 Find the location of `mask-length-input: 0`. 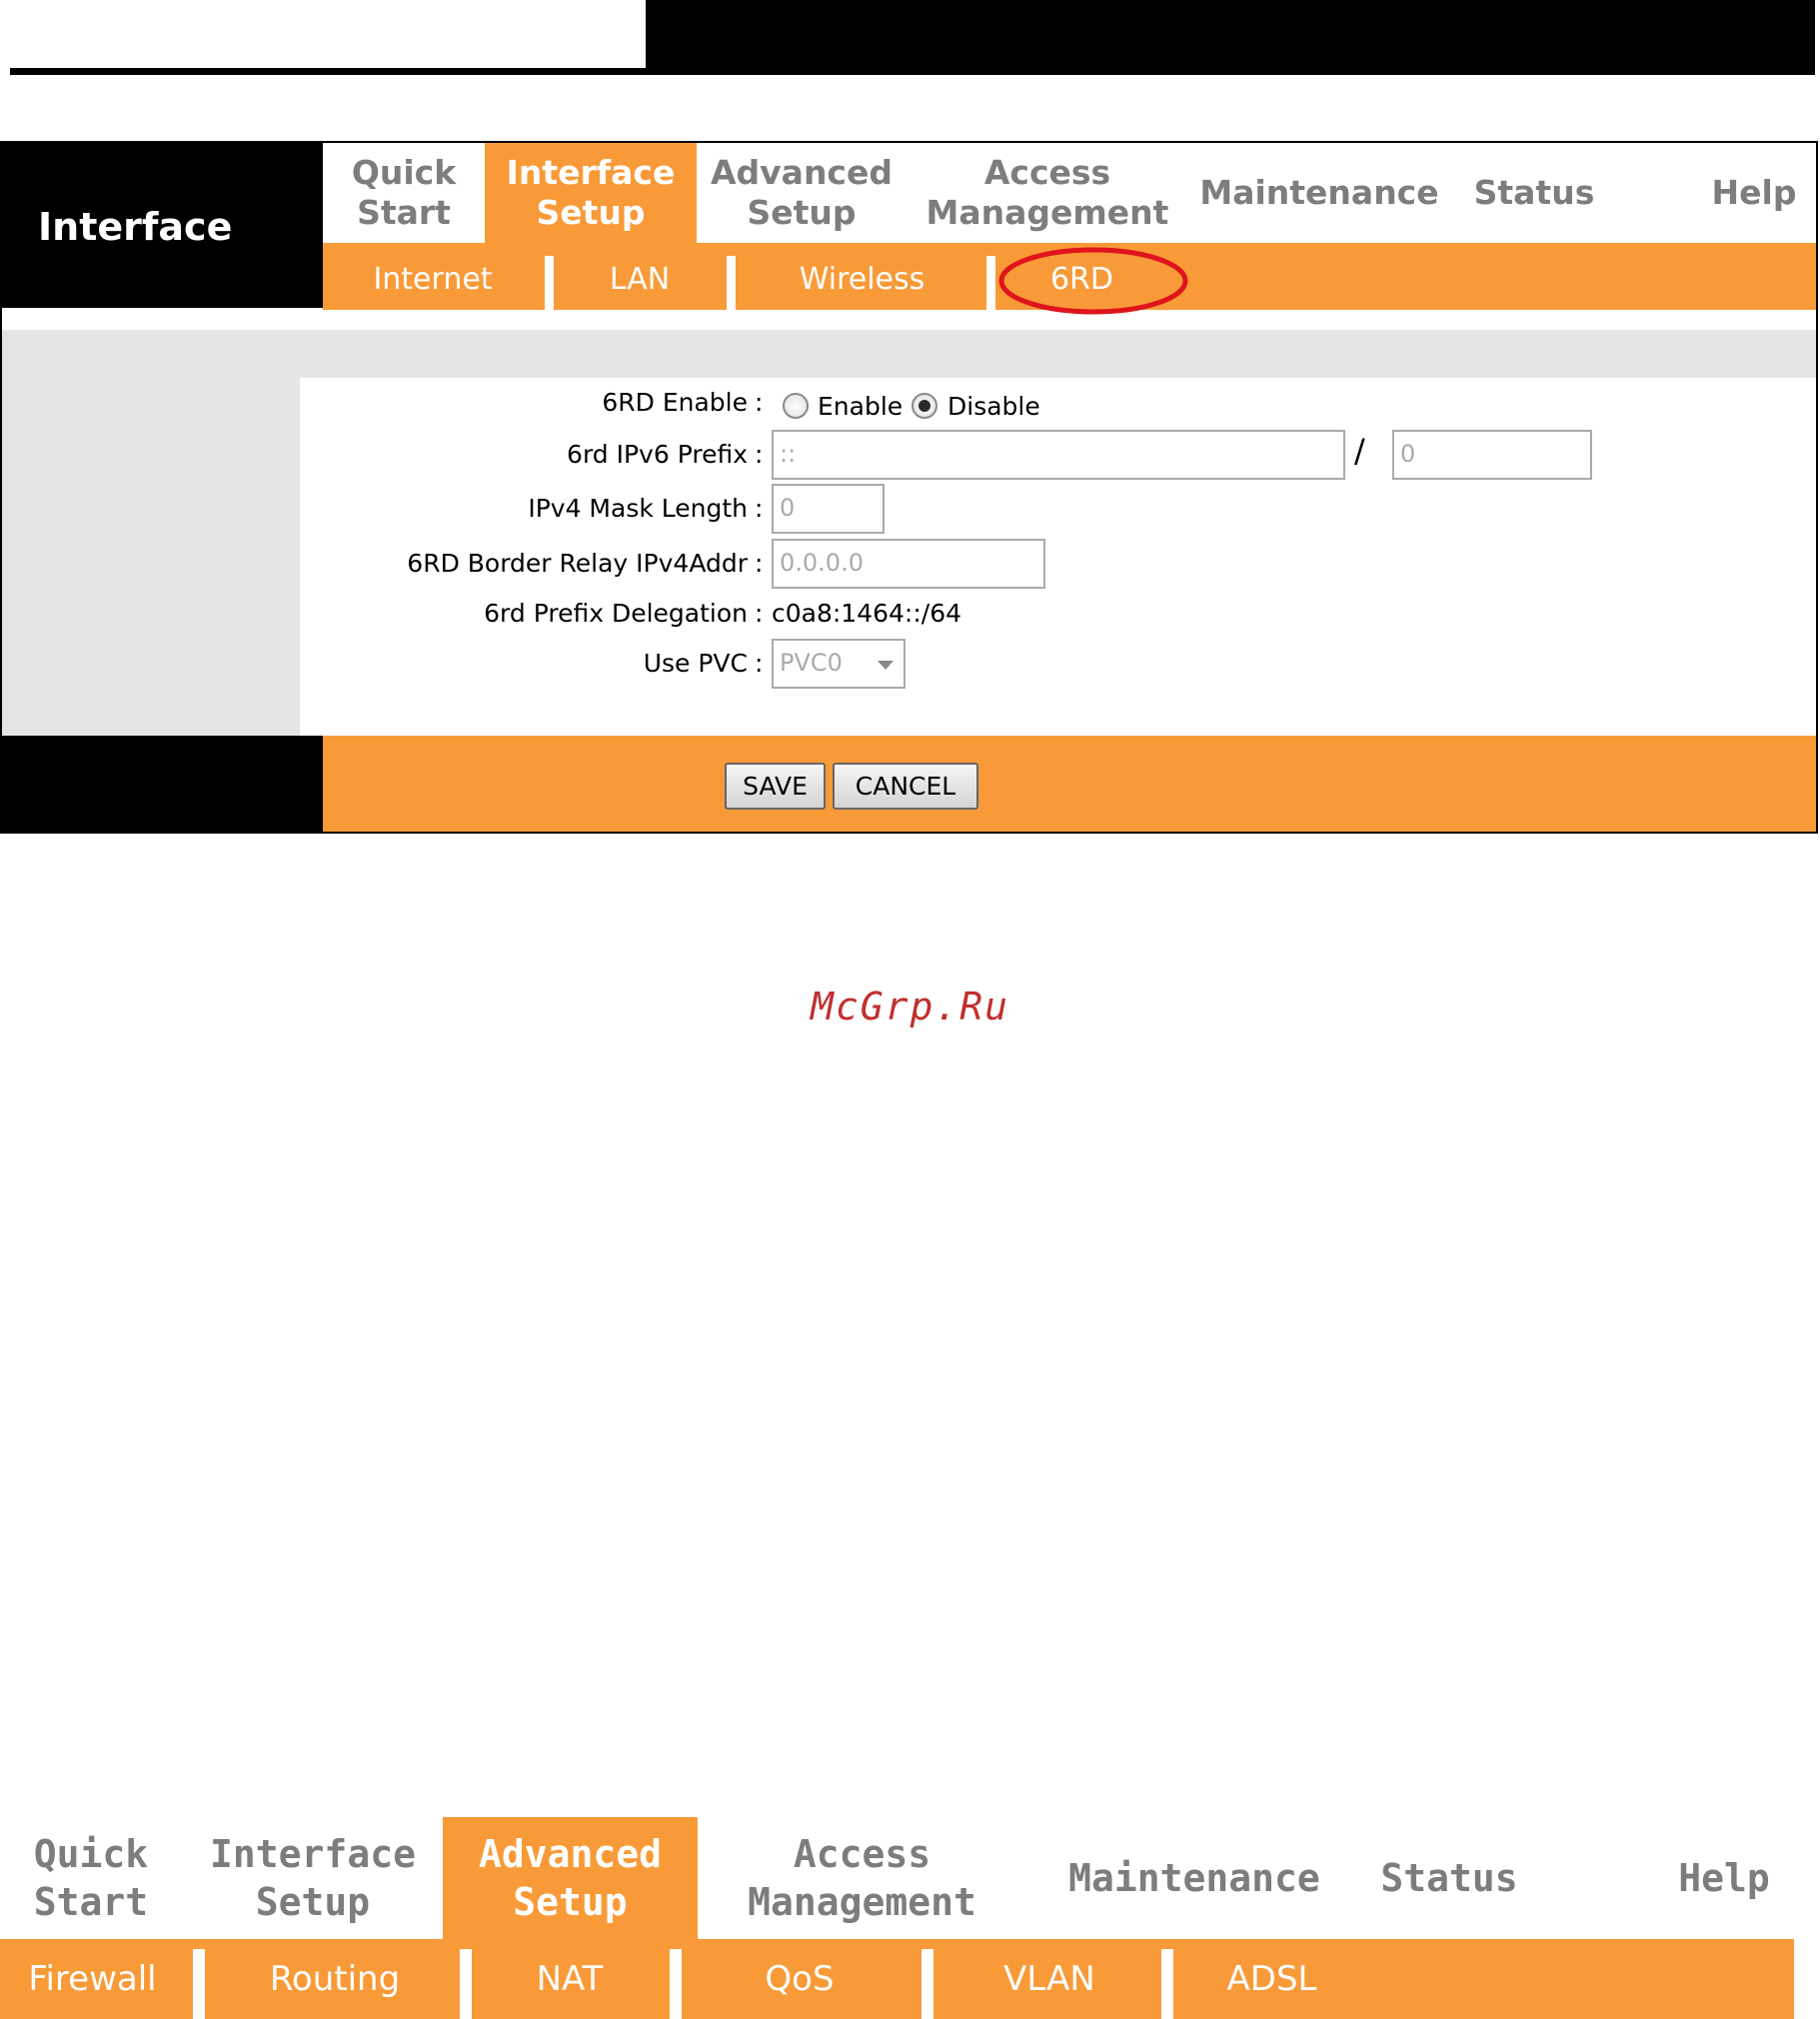

mask-length-input: 0 is located at coordinates (828, 509).